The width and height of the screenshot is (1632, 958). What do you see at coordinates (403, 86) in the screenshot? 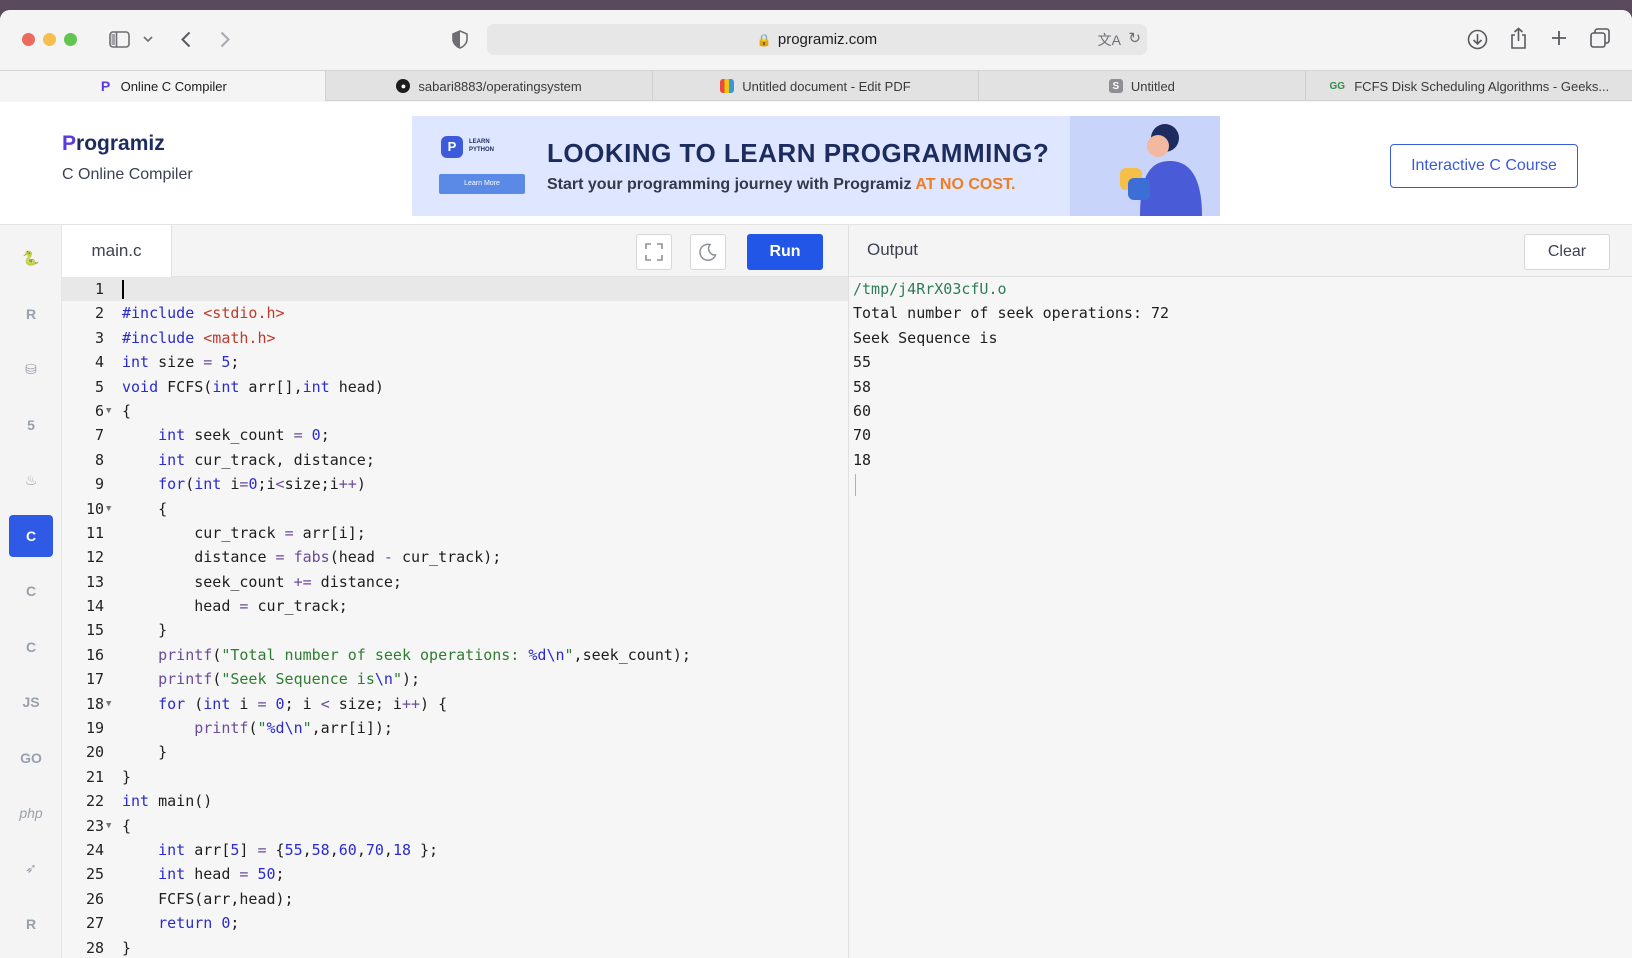
I see `github-icon: ●` at bounding box center [403, 86].